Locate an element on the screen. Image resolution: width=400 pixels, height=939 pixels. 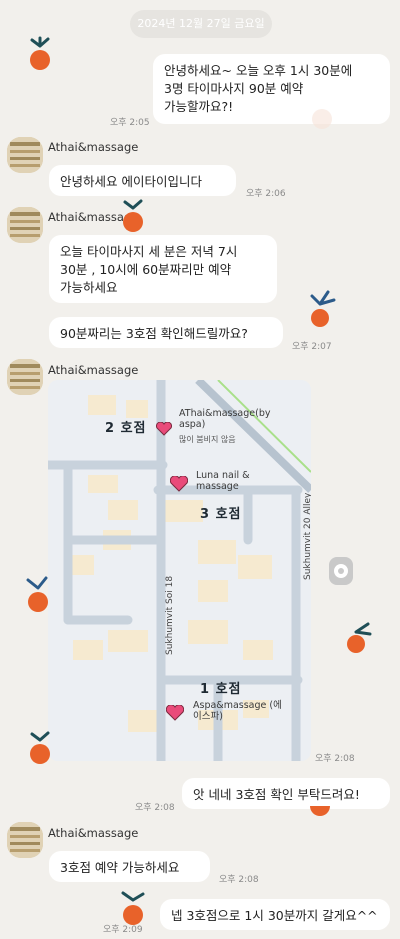
street-label: Sukhumvit 20 Alley is located at coordinates (307, 536).